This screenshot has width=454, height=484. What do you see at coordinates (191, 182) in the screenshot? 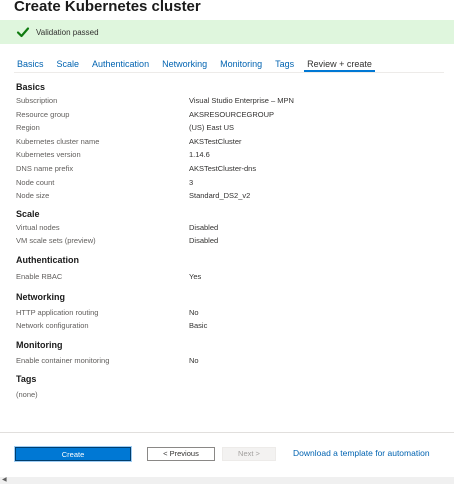
I see `row-value: 3` at bounding box center [191, 182].